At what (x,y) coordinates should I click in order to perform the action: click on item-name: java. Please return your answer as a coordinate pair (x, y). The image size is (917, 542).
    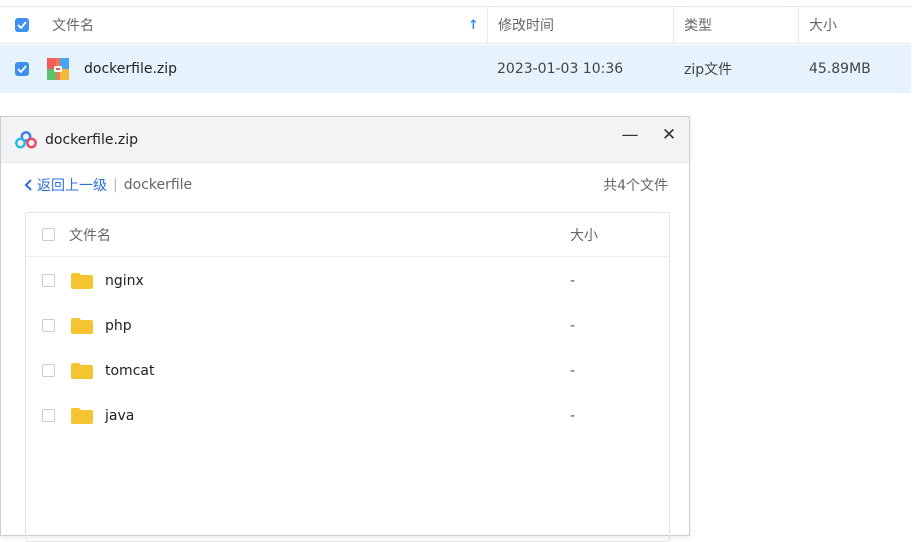
    Looking at the image, I should click on (119, 416).